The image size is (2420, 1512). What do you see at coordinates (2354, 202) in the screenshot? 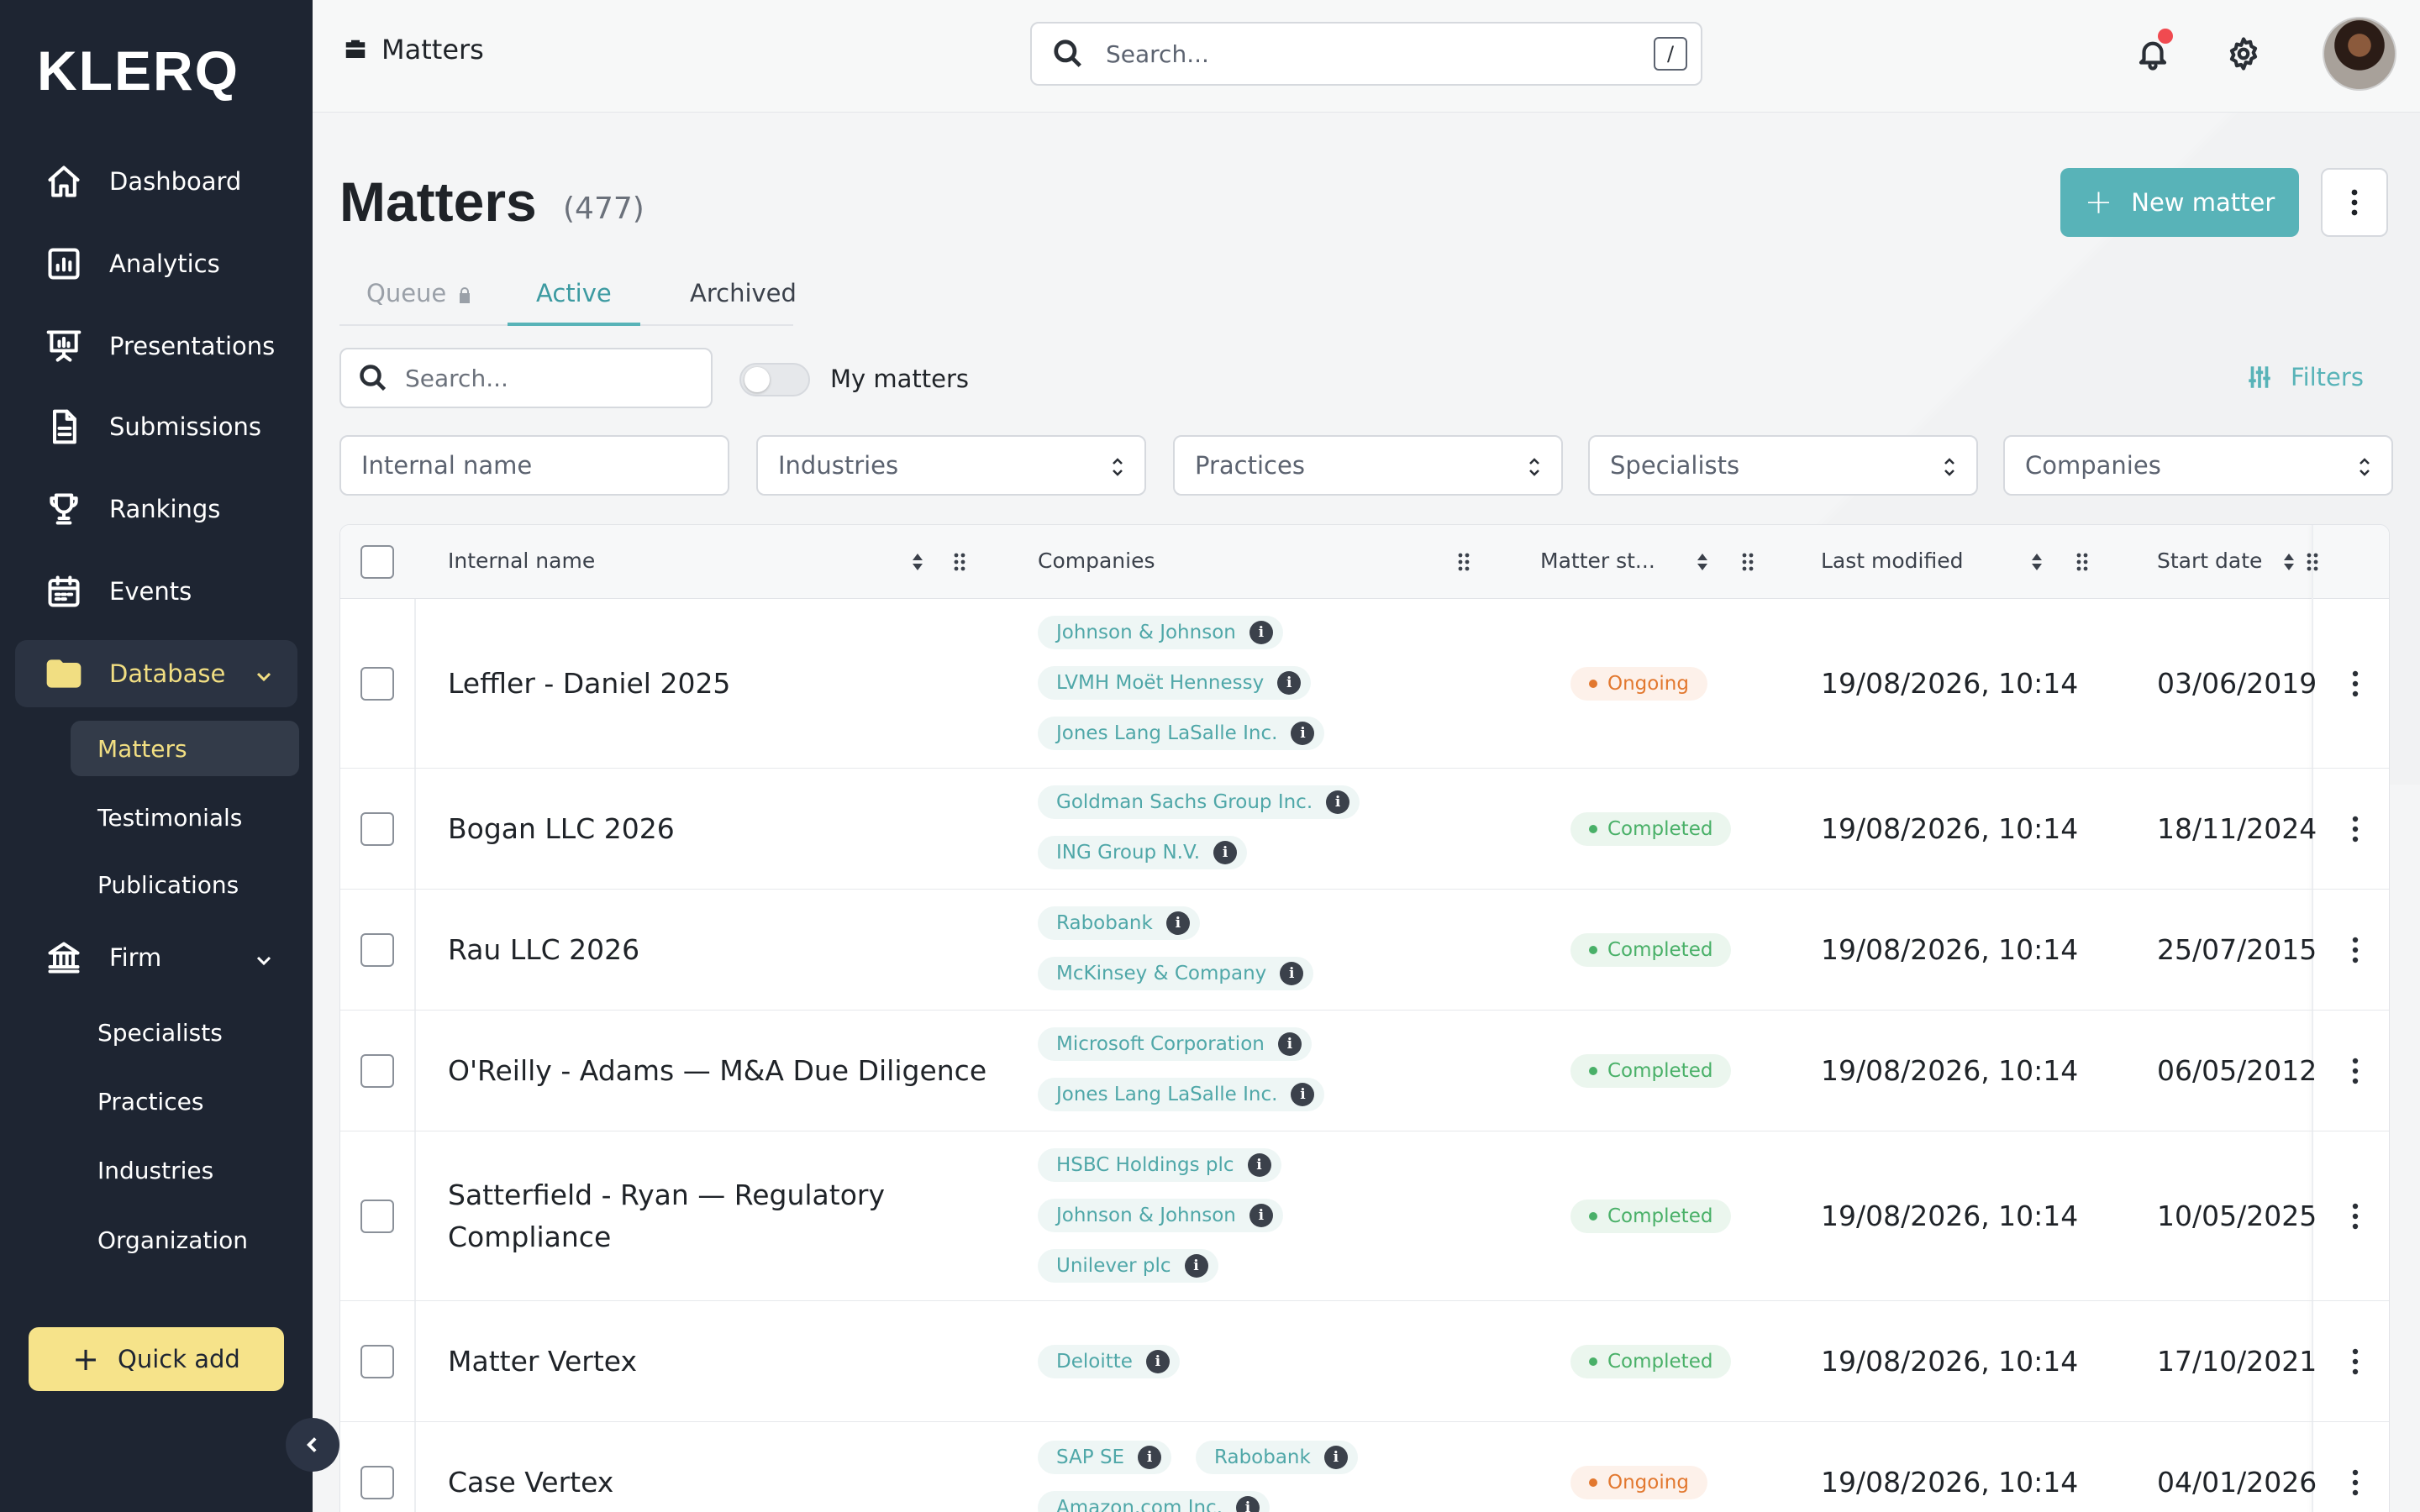
I see `more-options-button` at bounding box center [2354, 202].